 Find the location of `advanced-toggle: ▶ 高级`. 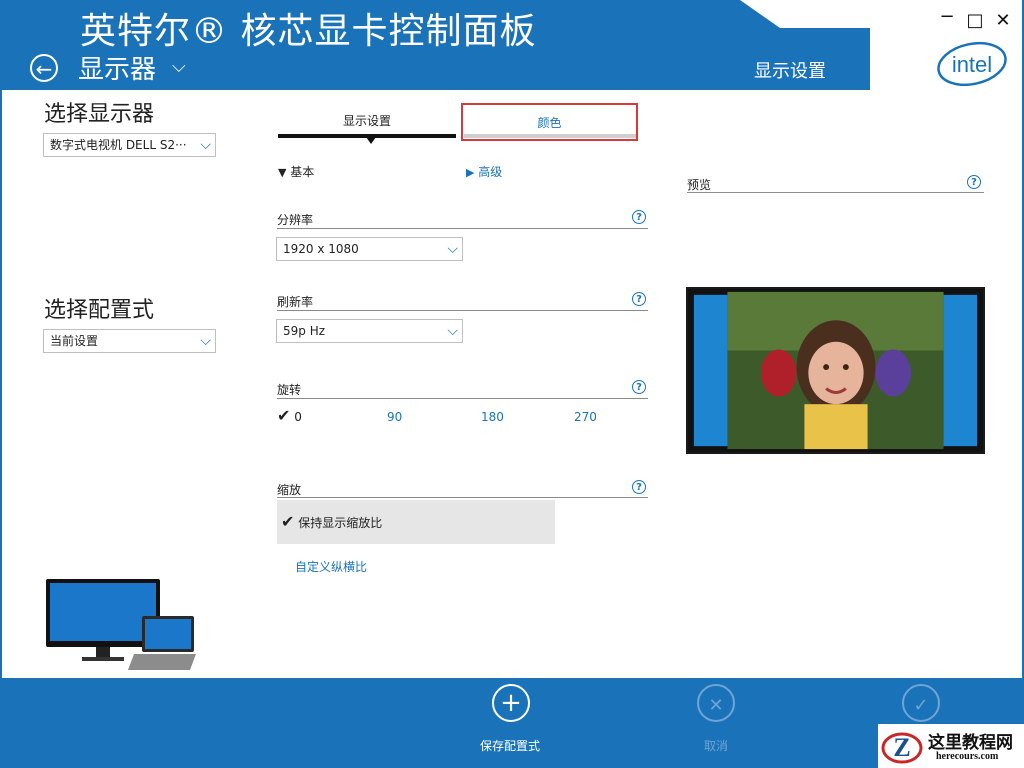

advanced-toggle: ▶ 高级 is located at coordinates (484, 171).